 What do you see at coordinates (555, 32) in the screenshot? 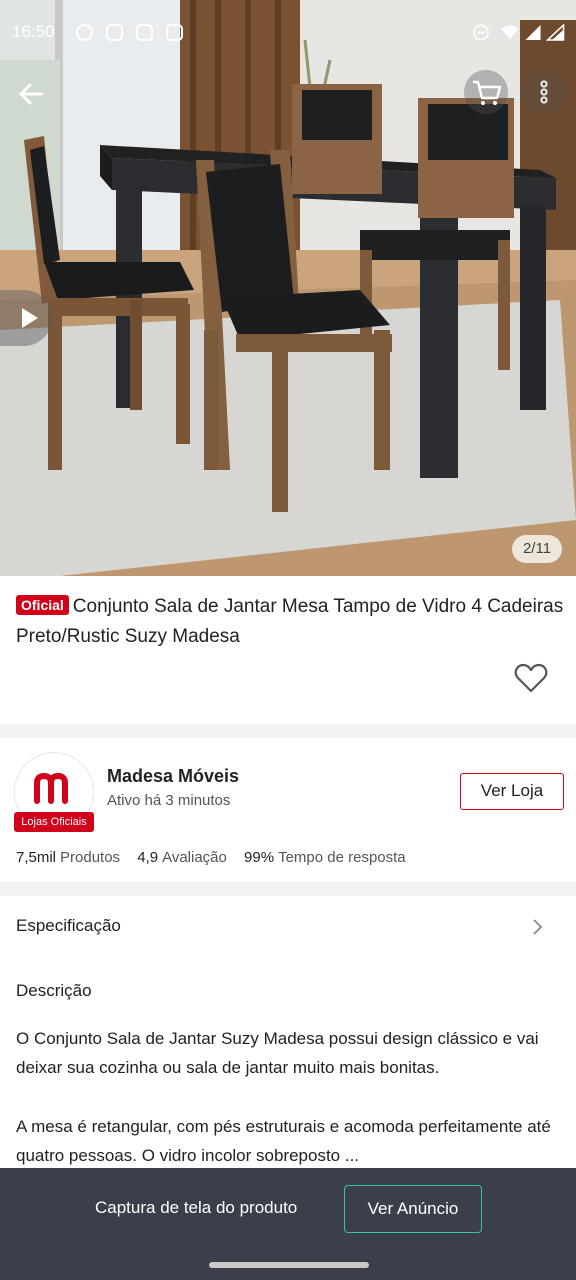
I see `battery-icon` at bounding box center [555, 32].